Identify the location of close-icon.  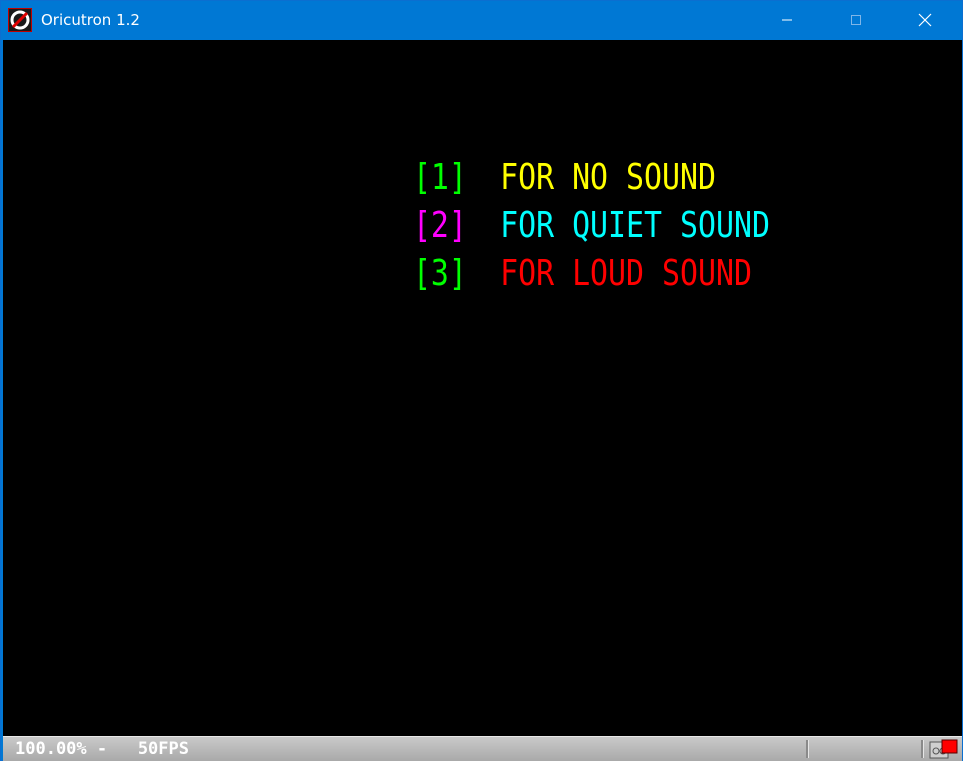
(925, 20).